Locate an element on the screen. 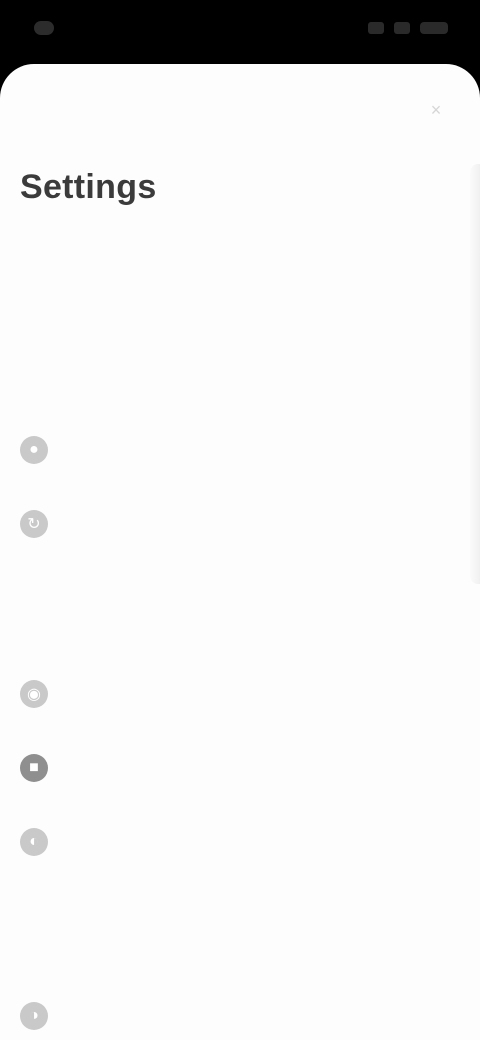 Image resolution: width=480 pixels, height=1040 pixels. close-icon: × is located at coordinates (436, 110).